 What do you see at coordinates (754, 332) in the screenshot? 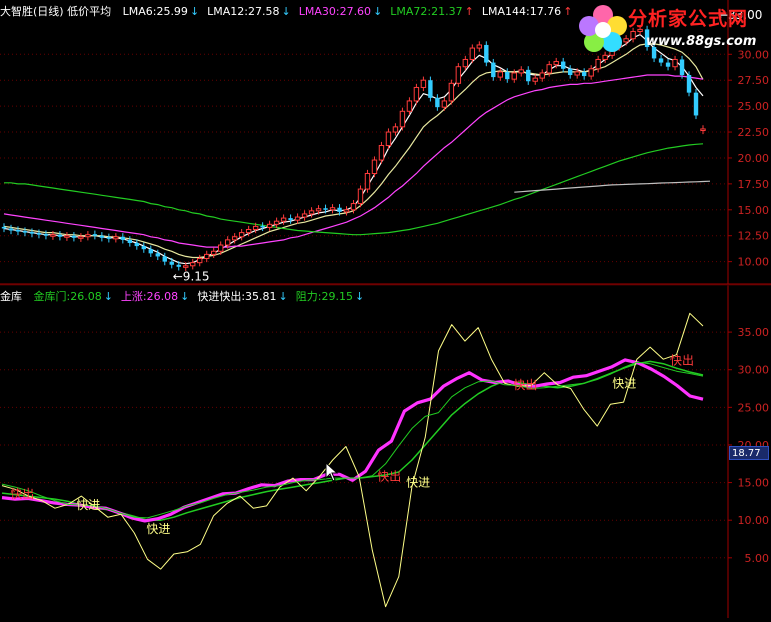
I see `indicator-tick-label: 35.00` at bounding box center [754, 332].